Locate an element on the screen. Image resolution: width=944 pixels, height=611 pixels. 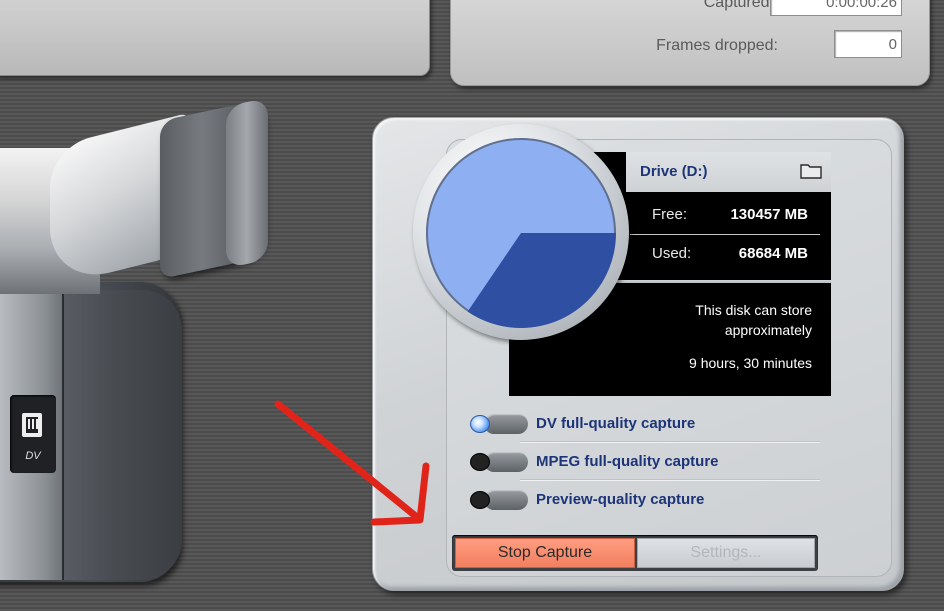
preview-quality-toggle is located at coordinates (500, 499).